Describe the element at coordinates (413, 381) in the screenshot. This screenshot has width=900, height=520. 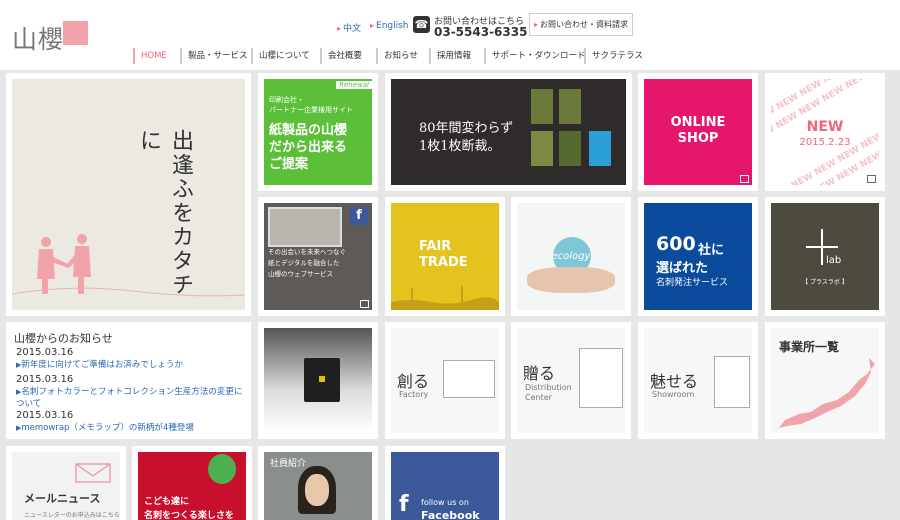
I see `factory-label: 創る` at that location.